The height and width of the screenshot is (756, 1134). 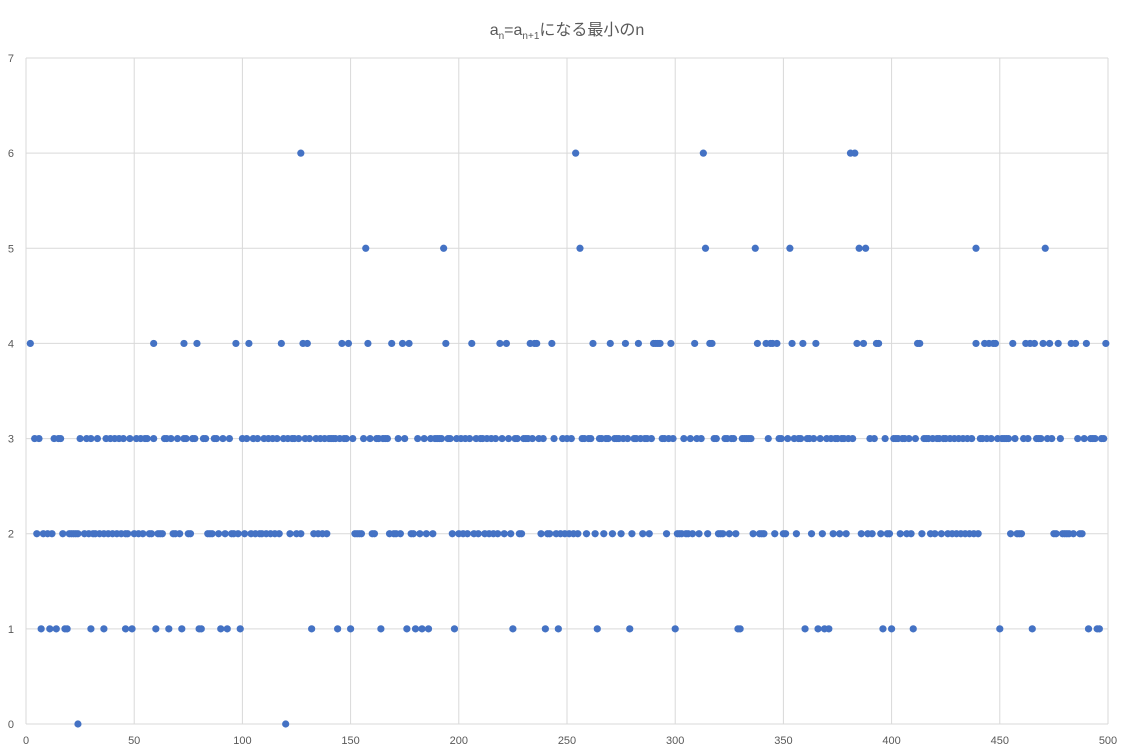 What do you see at coordinates (11, 154) in the screenshot?
I see `y-tick-label: 6` at bounding box center [11, 154].